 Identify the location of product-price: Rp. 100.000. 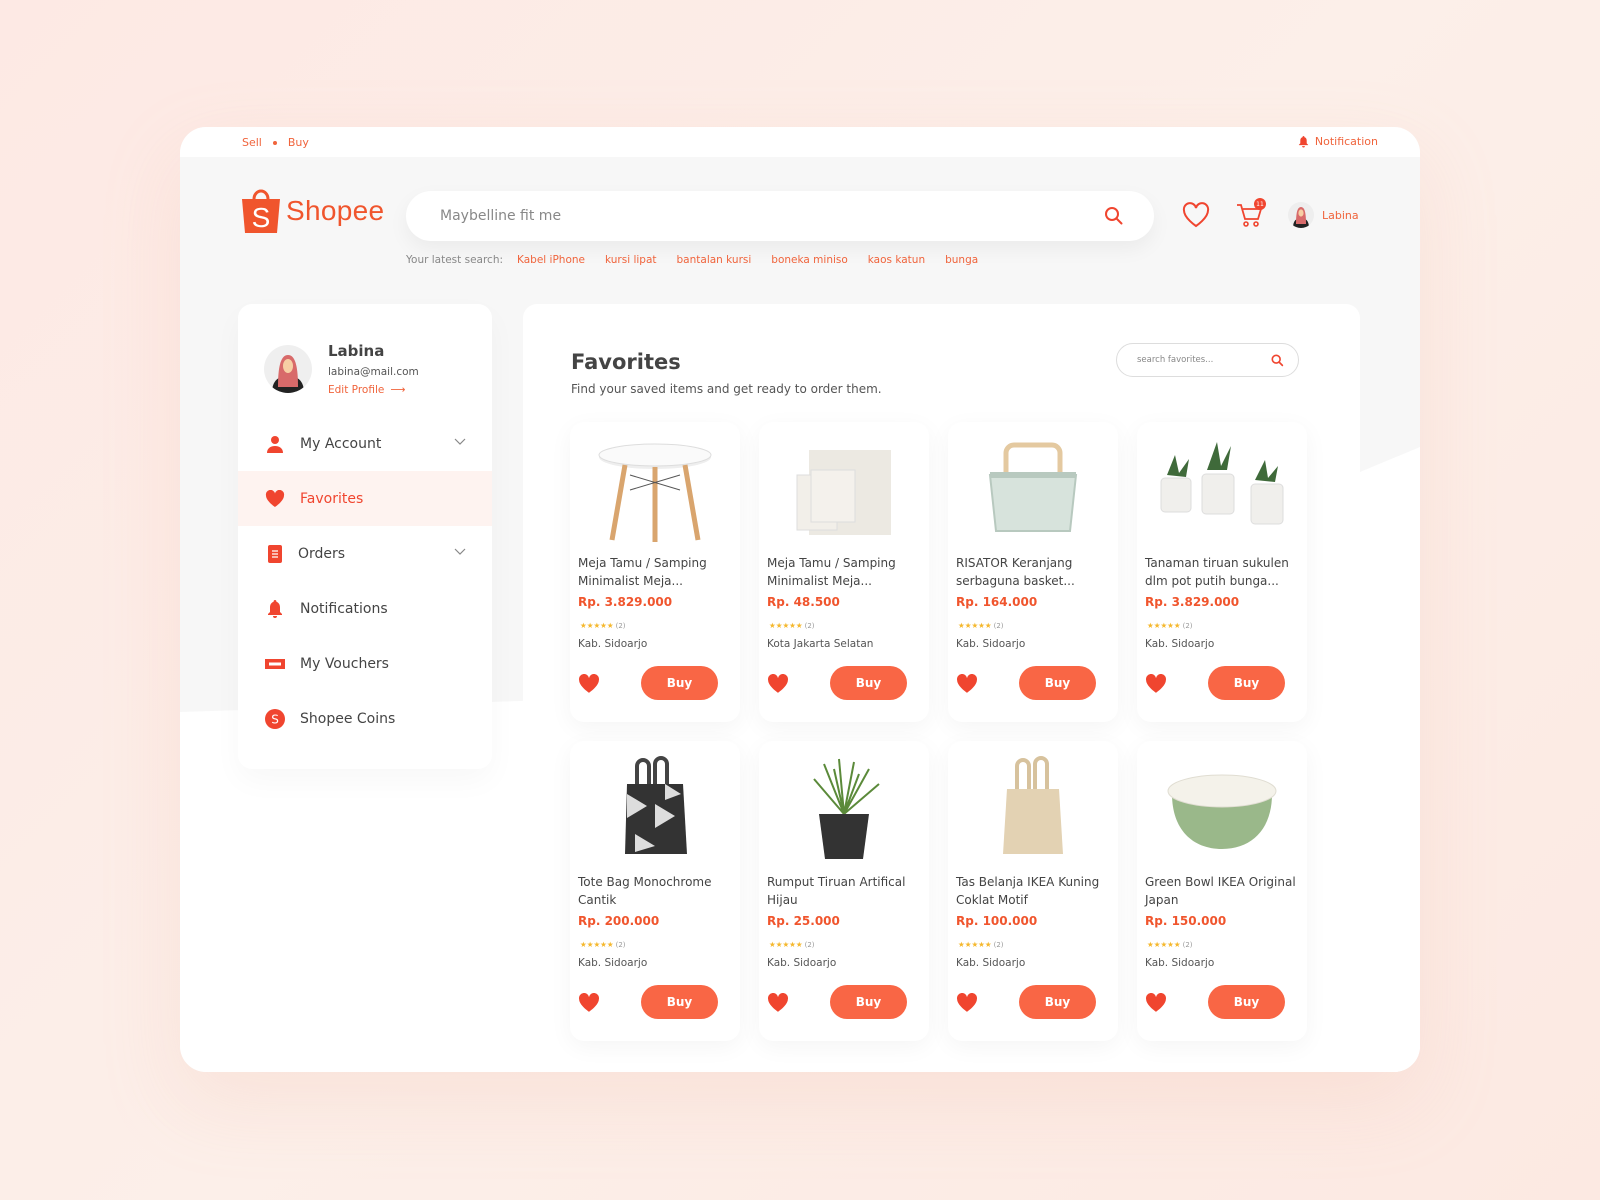
(997, 921).